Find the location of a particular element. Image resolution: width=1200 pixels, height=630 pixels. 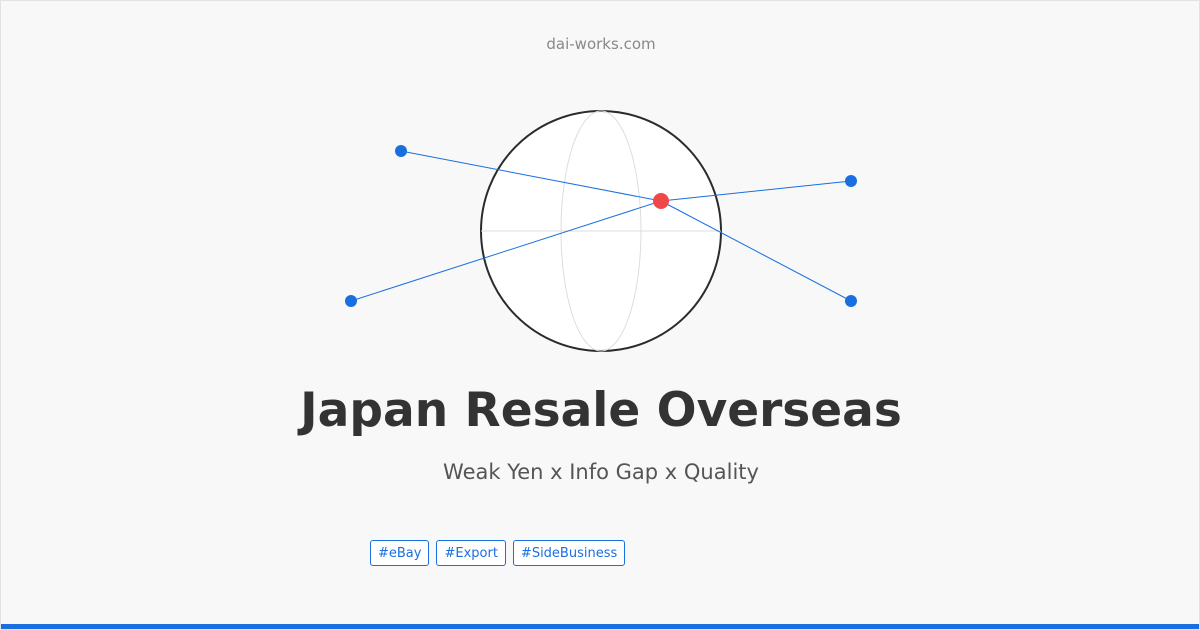

japan-hub-dot is located at coordinates (661, 201).